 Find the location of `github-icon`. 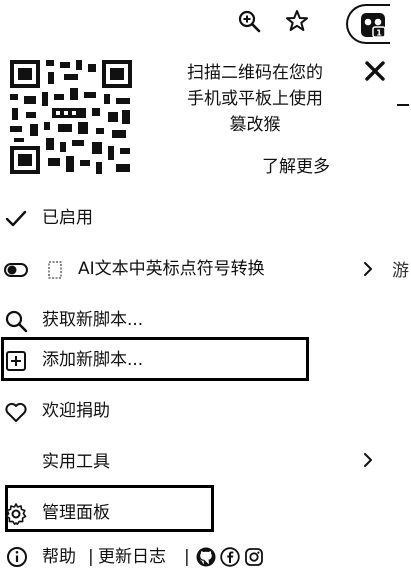

github-icon is located at coordinates (206, 557).